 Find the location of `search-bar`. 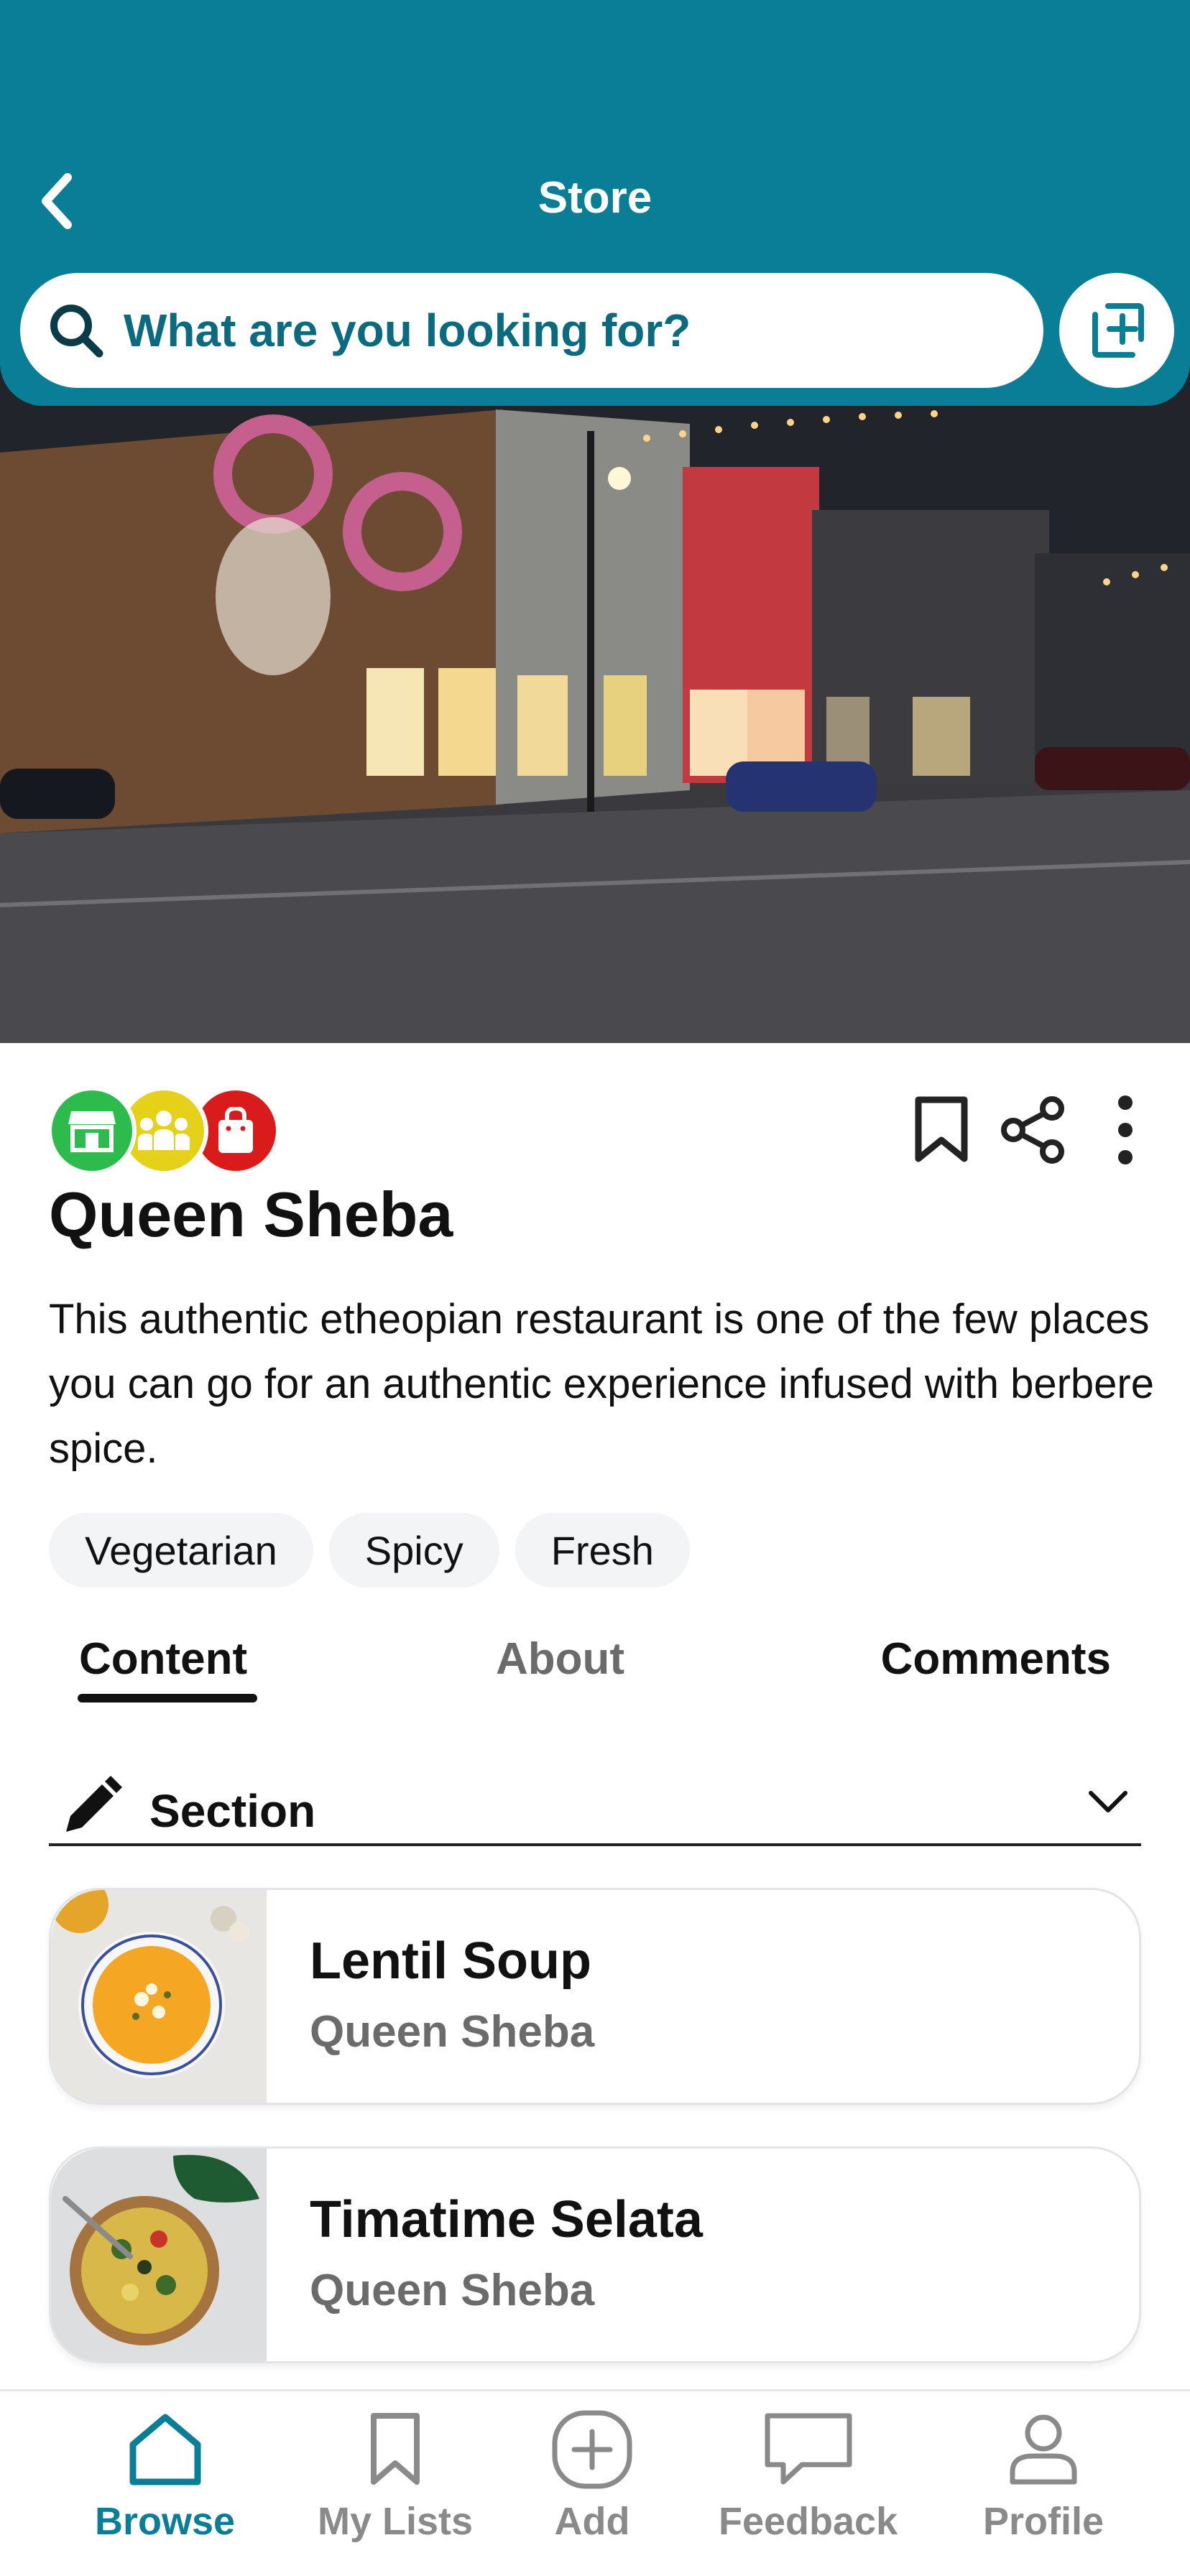

search-bar is located at coordinates (531, 330).